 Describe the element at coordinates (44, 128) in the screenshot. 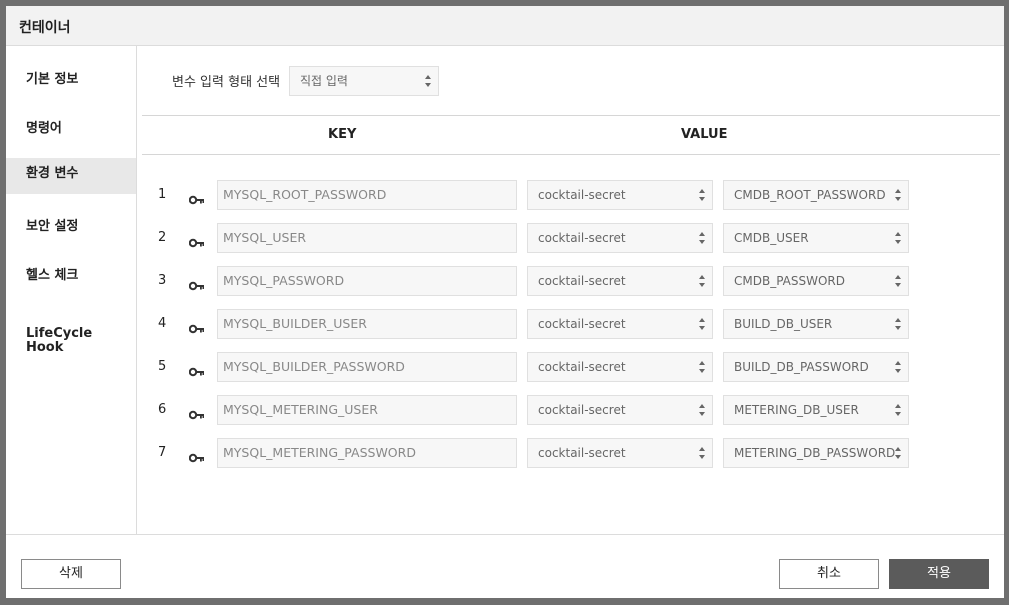

I see `sidebar-item-label: 명령어` at that location.